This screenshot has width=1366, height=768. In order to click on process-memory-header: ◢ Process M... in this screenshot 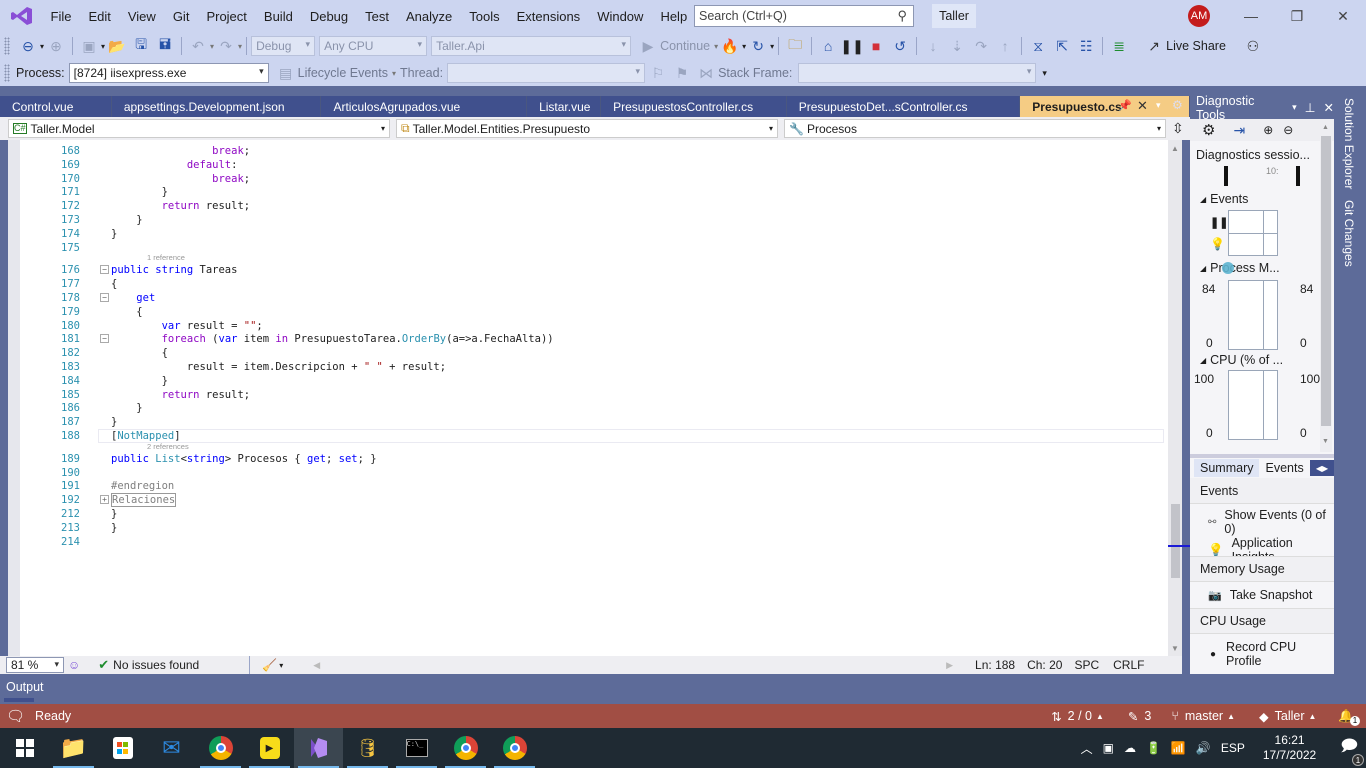, I will do `click(1240, 268)`.